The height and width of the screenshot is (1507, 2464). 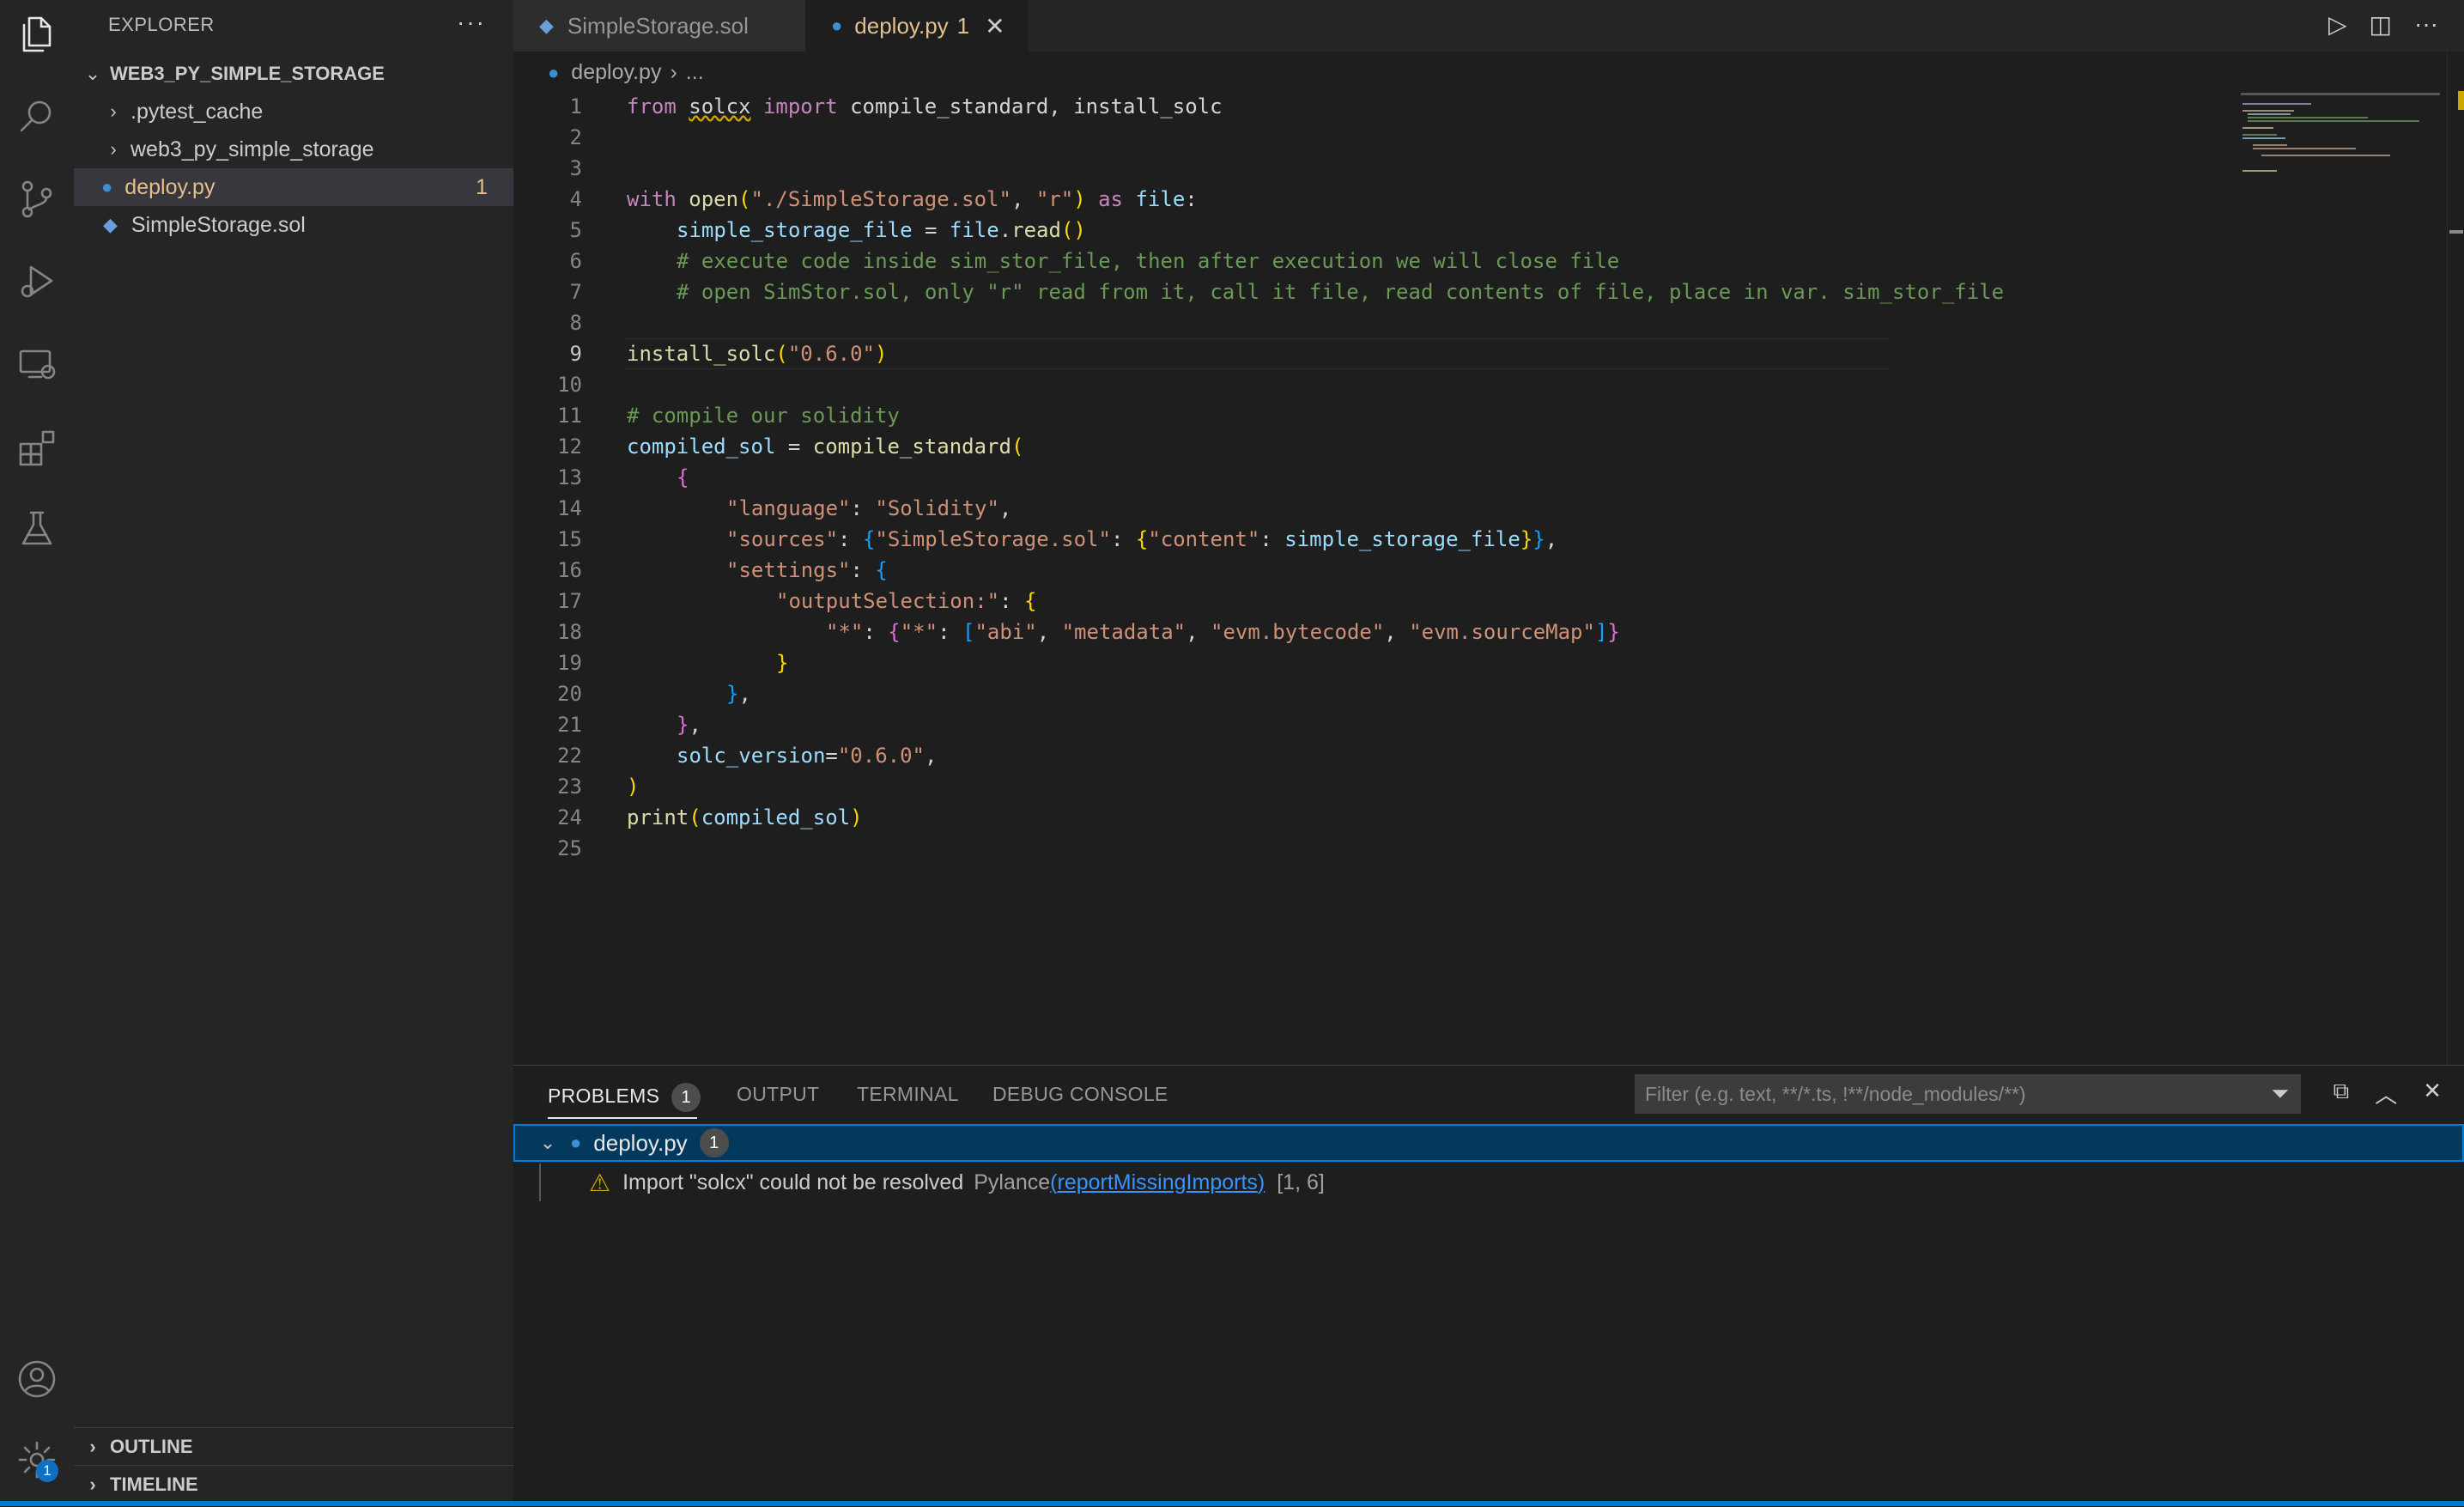 I want to click on editor-actions: ▷ ◫ ···, so click(x=2383, y=24).